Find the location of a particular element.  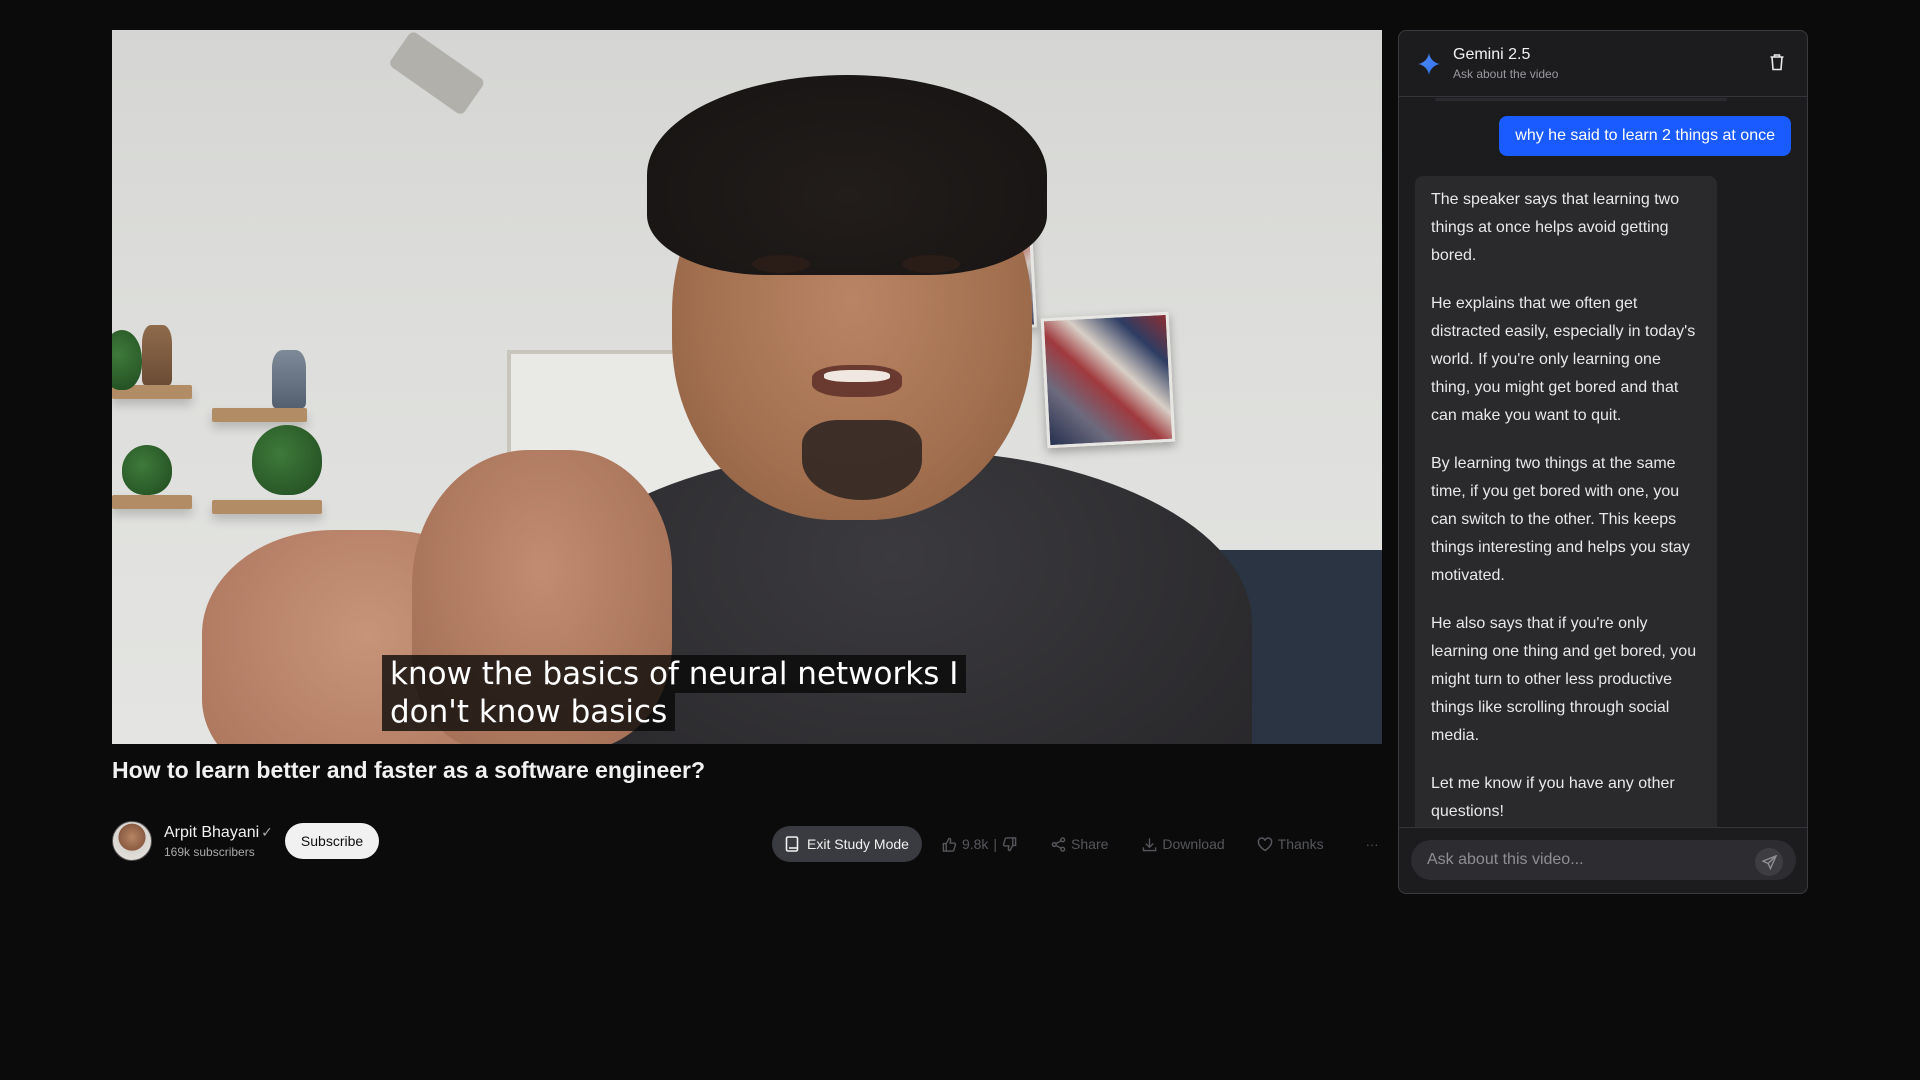

caption-line: know the basics of neural networks I is located at coordinates (674, 674).